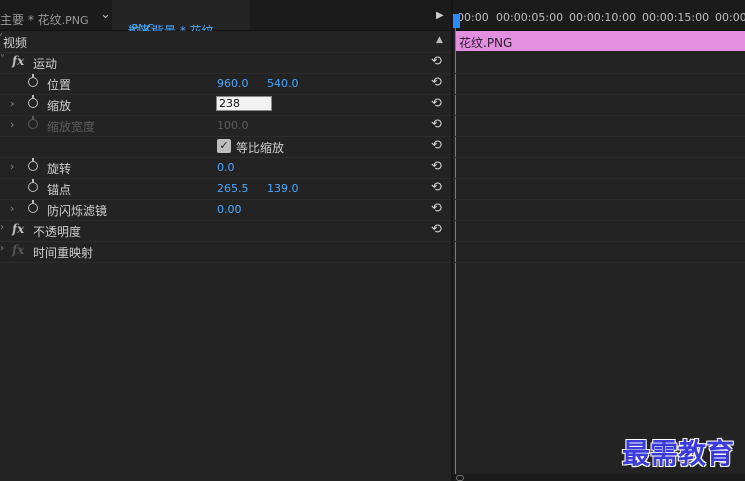 The height and width of the screenshot is (481, 745). Describe the element at coordinates (486, 43) in the screenshot. I see `clip-label: 花纹.PNG` at that location.